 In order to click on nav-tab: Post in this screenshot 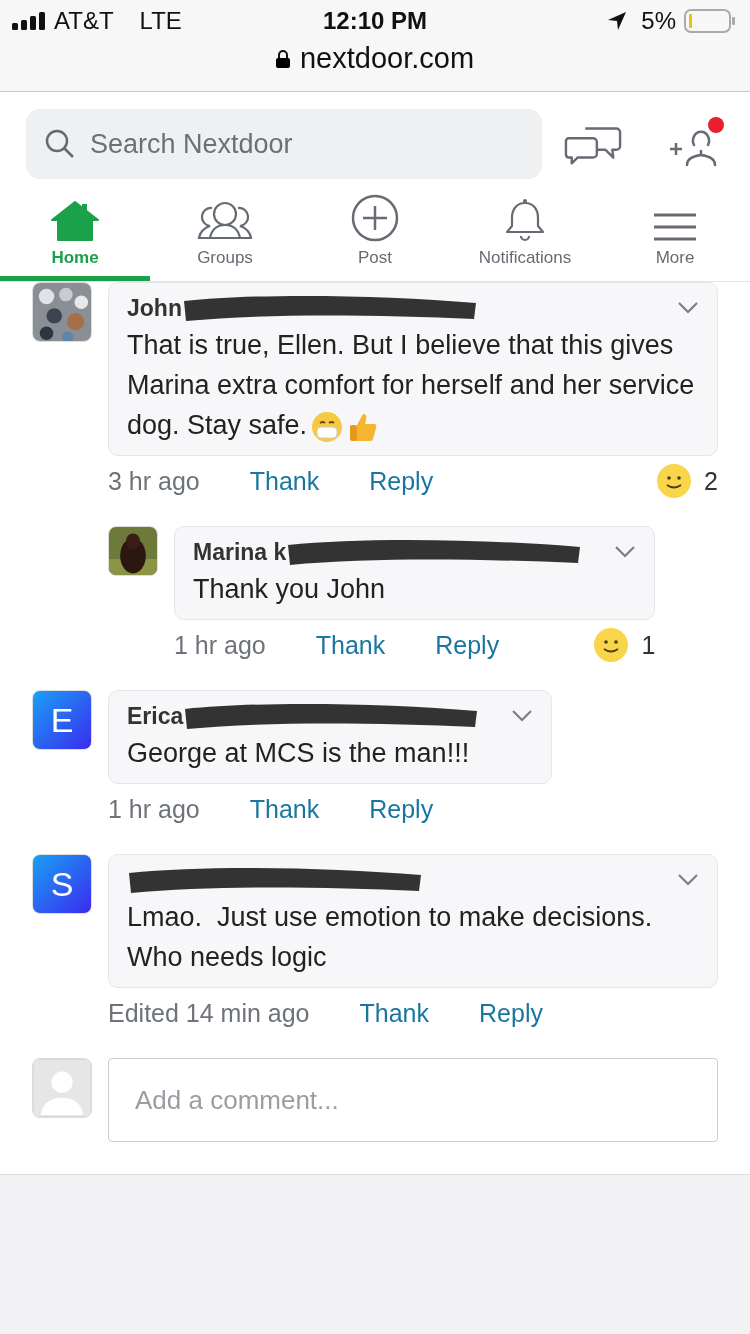, I will do `click(375, 235)`.